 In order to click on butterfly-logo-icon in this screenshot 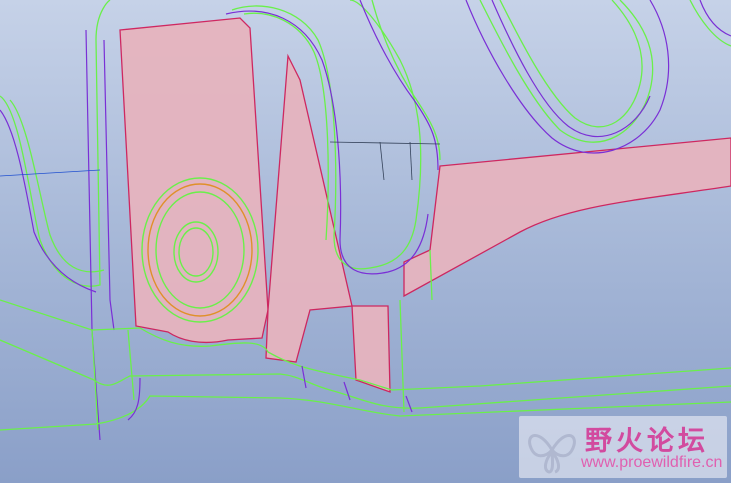, I will do `click(552, 454)`.